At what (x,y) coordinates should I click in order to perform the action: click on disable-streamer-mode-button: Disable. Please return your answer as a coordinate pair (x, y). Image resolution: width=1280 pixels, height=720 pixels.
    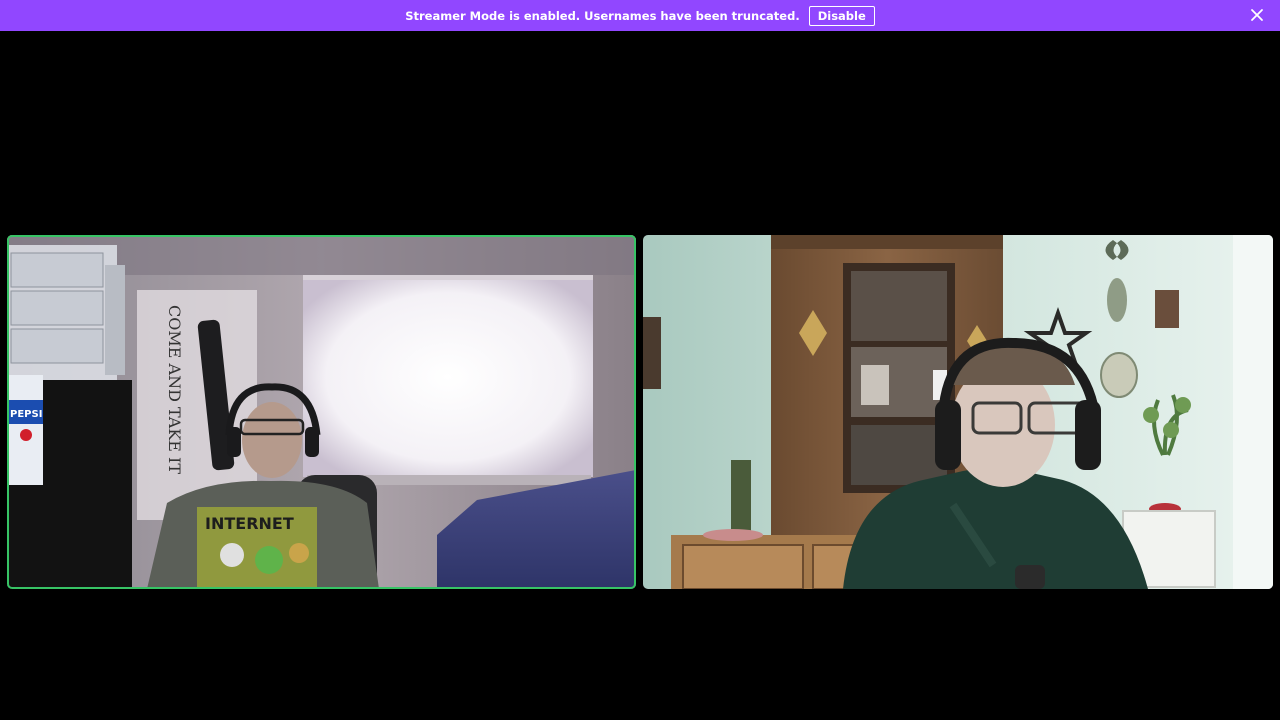
    Looking at the image, I should click on (841, 15).